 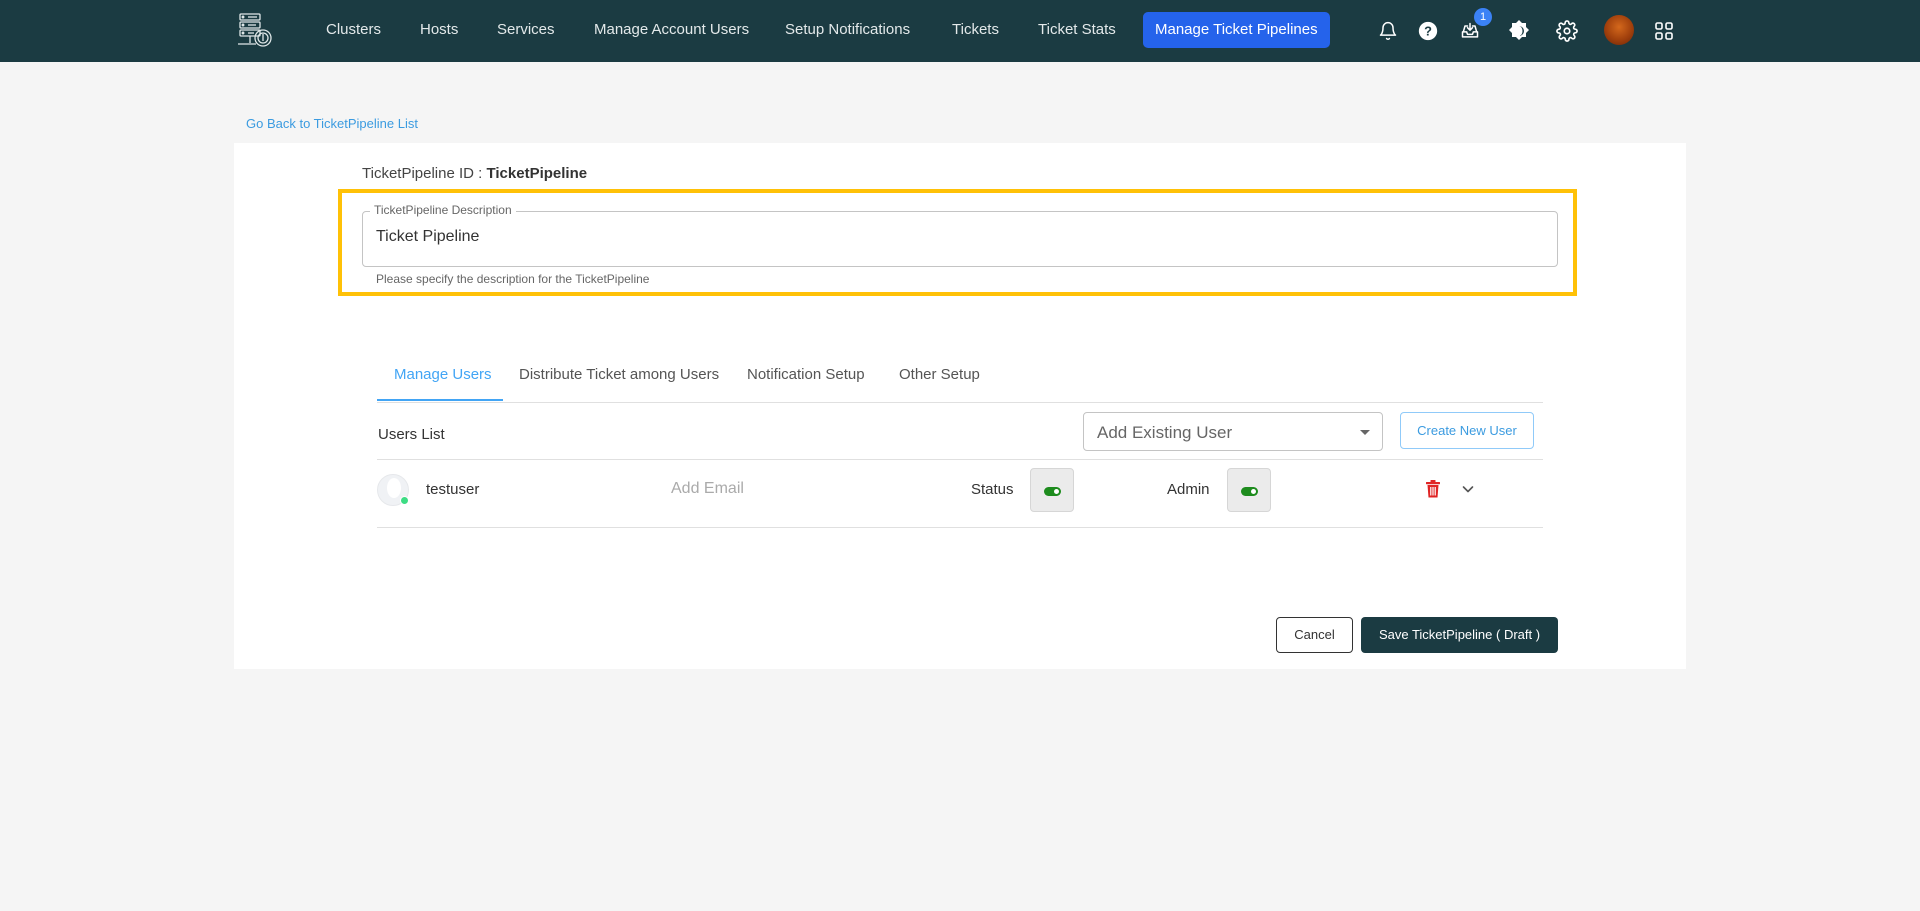 I want to click on nav-services: Services, so click(x=526, y=31).